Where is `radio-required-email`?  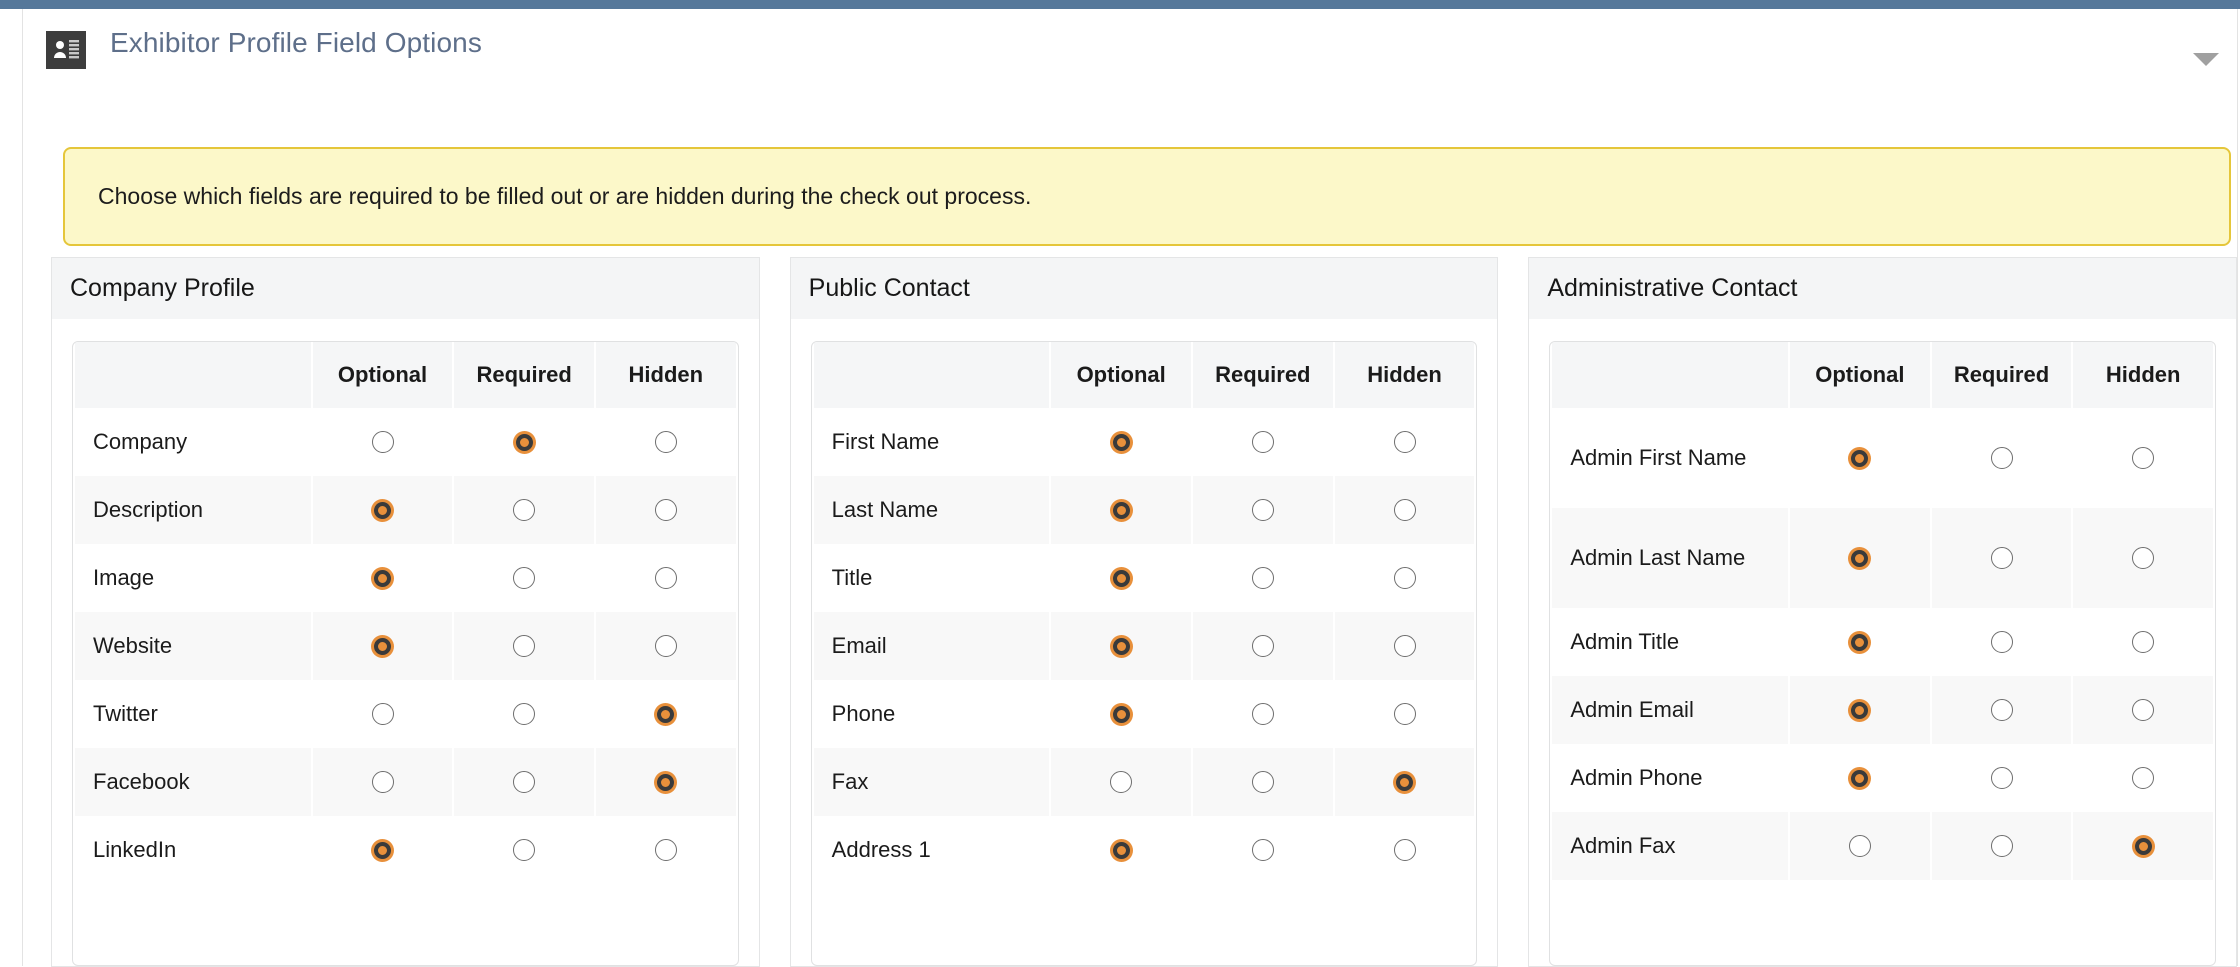 radio-required-email is located at coordinates (1262, 646).